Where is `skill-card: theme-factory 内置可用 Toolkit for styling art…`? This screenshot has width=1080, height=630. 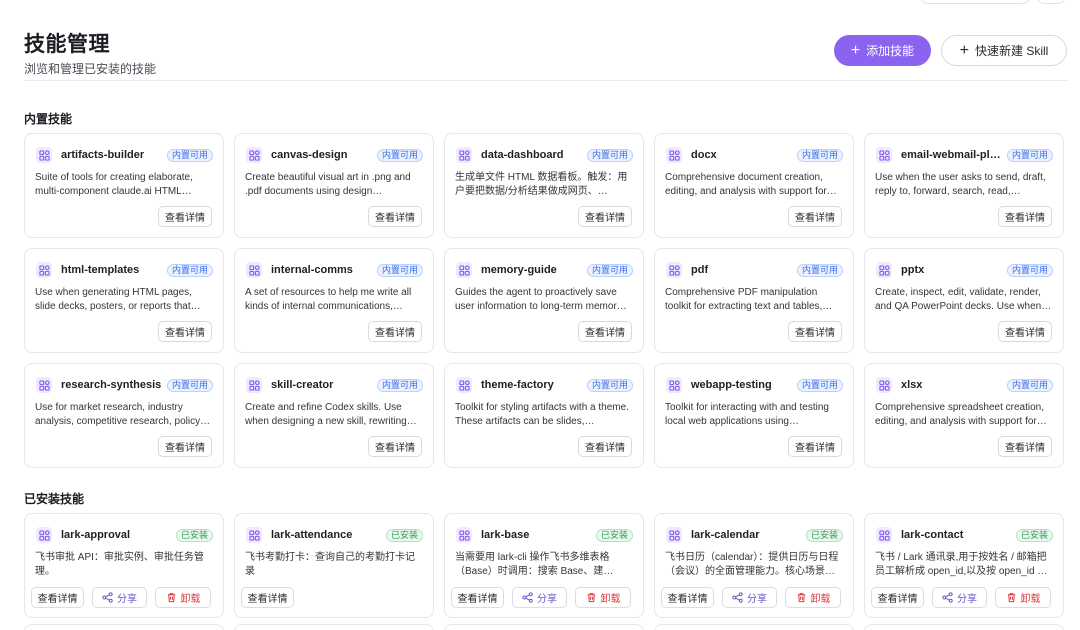 skill-card: theme-factory 内置可用 Toolkit for styling art… is located at coordinates (544, 415).